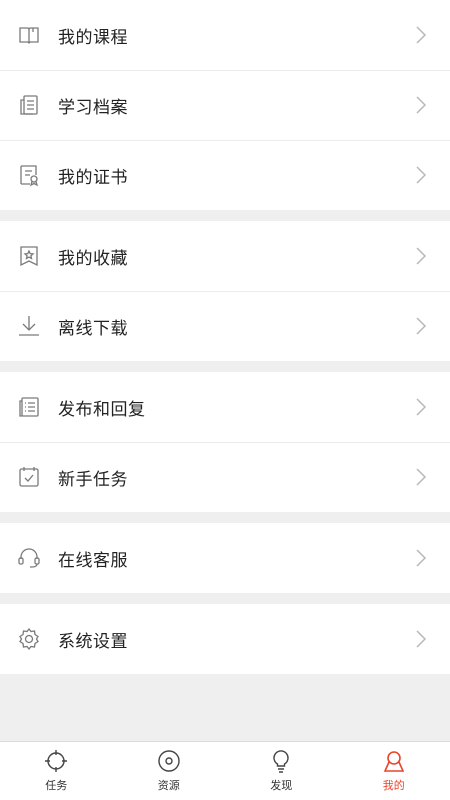  Describe the element at coordinates (225, 326) in the screenshot. I see `menu-item-offline-download: 离线下载` at that location.